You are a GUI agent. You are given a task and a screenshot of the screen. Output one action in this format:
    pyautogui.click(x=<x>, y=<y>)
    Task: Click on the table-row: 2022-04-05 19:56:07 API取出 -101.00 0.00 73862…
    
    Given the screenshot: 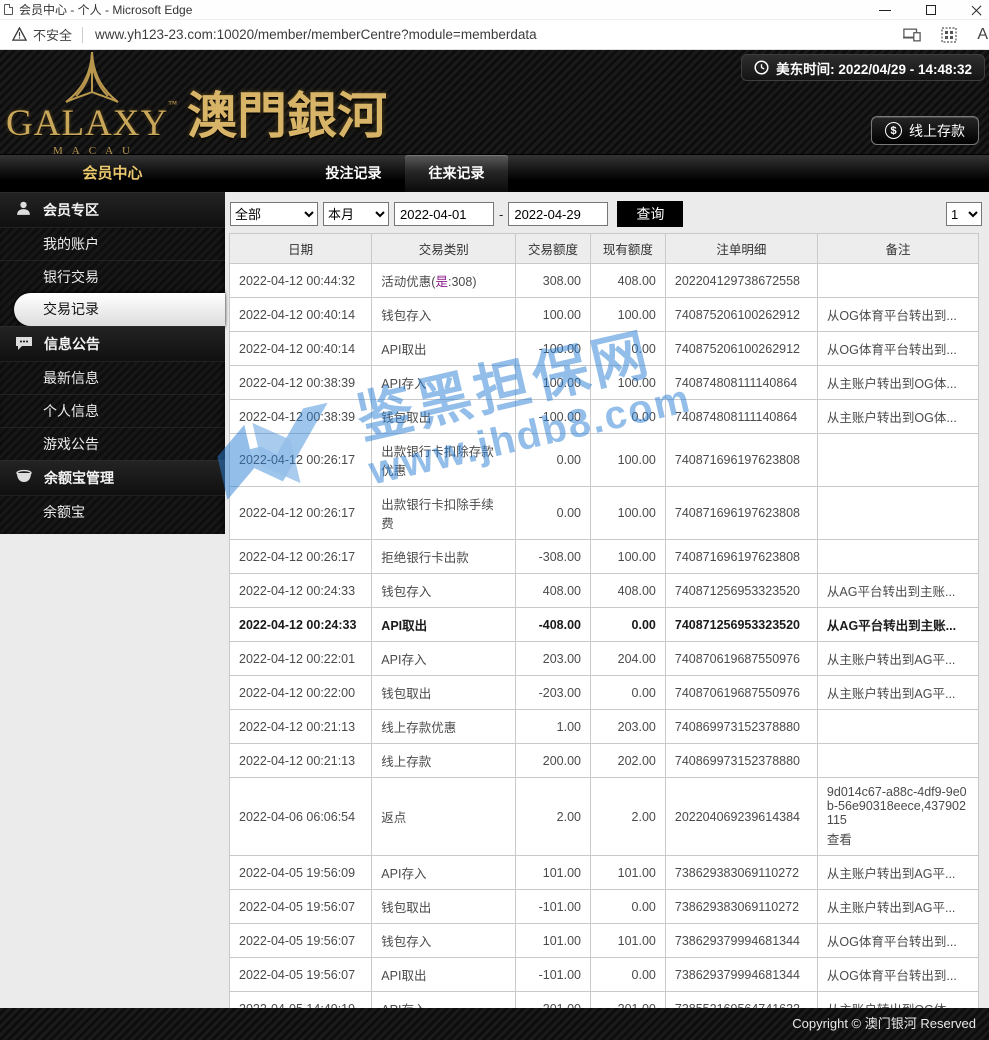 What is the action you would take?
    pyautogui.click(x=604, y=974)
    